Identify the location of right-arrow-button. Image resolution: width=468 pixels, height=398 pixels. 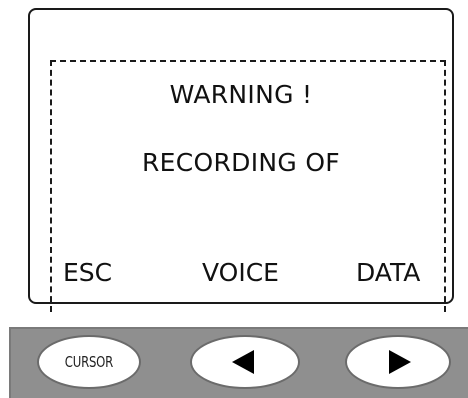
(398, 362).